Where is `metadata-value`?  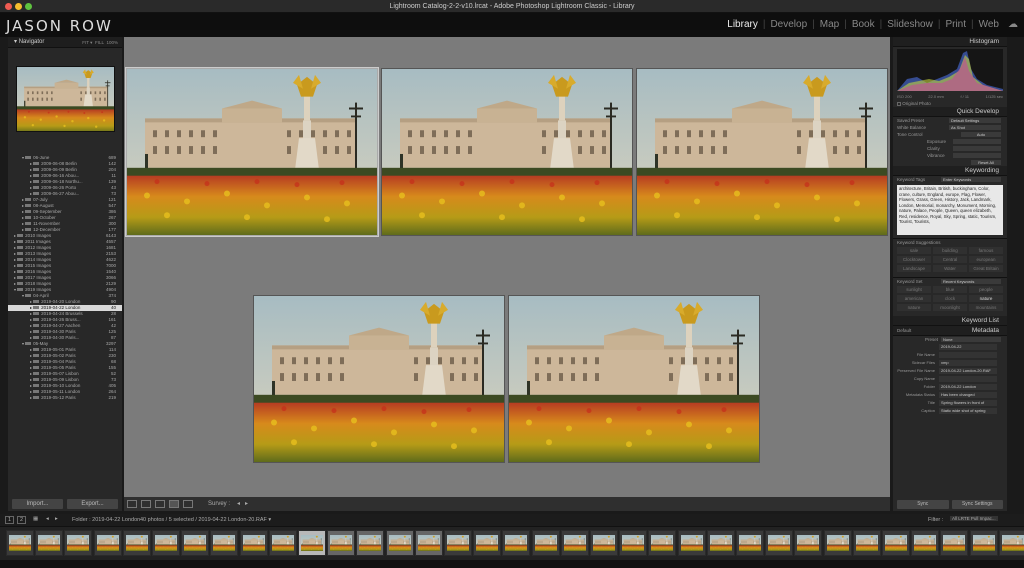
metadata-value is located at coordinates (968, 379).